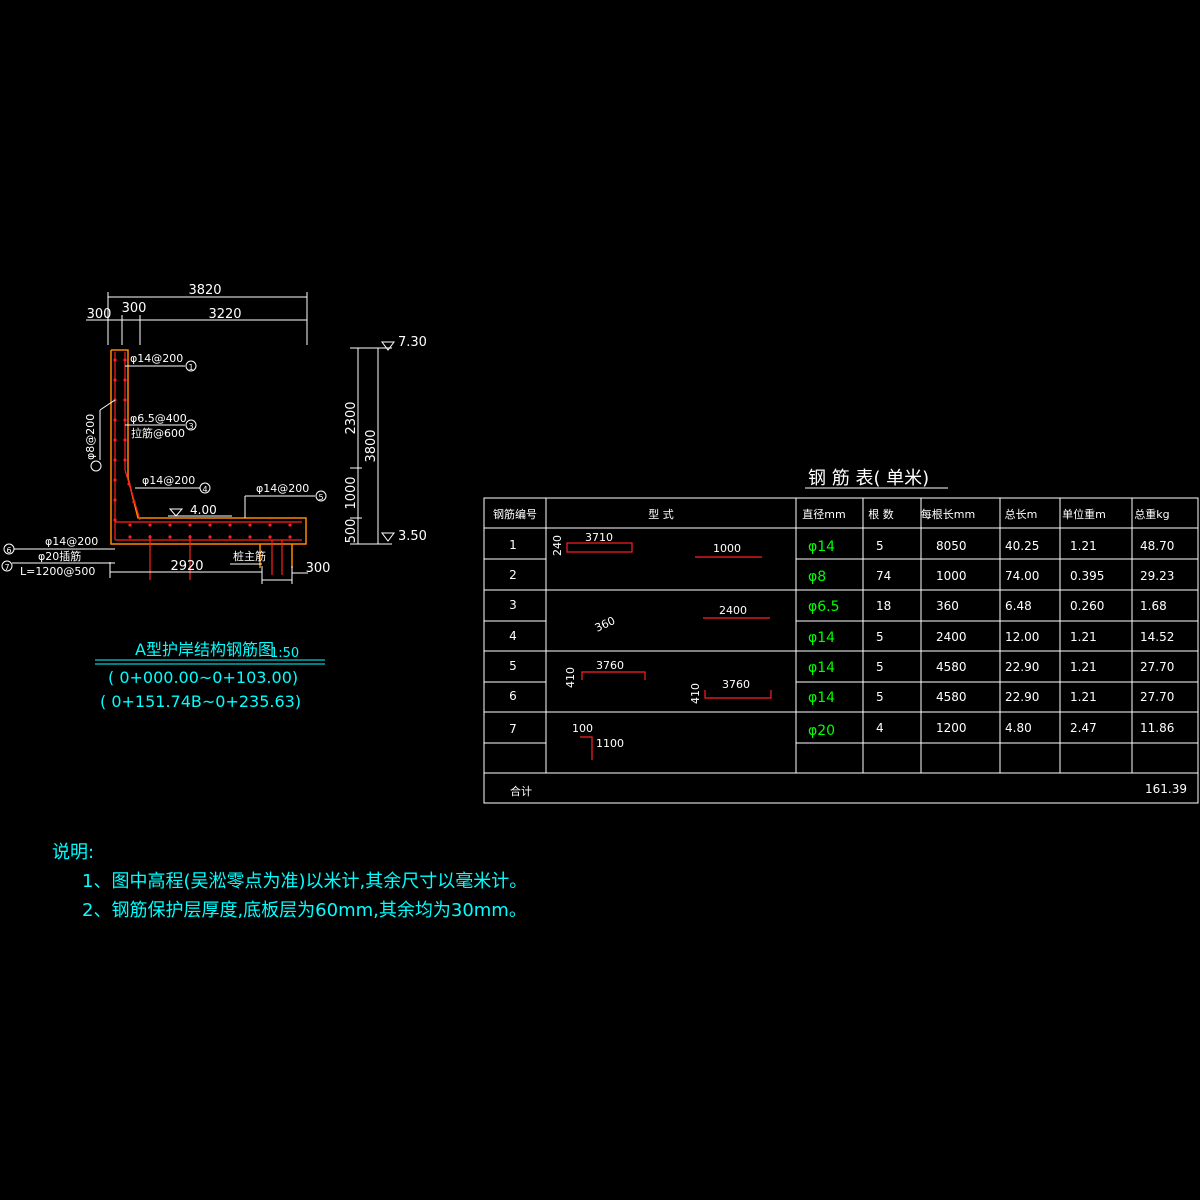 This screenshot has width=1200, height=1200. Describe the element at coordinates (513, 605) in the screenshot. I see `row-3-no: 3` at that location.